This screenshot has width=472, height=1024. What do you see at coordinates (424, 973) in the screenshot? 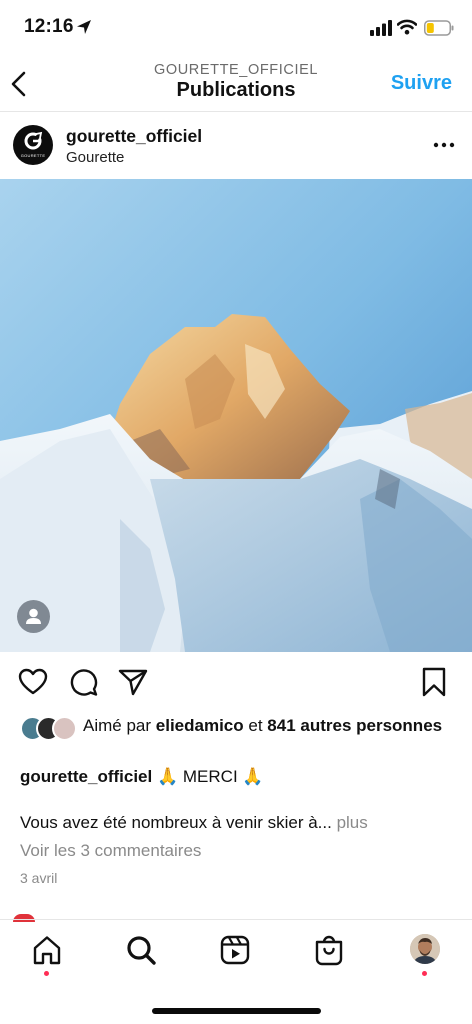
I see `profile-notification-dot` at bounding box center [424, 973].